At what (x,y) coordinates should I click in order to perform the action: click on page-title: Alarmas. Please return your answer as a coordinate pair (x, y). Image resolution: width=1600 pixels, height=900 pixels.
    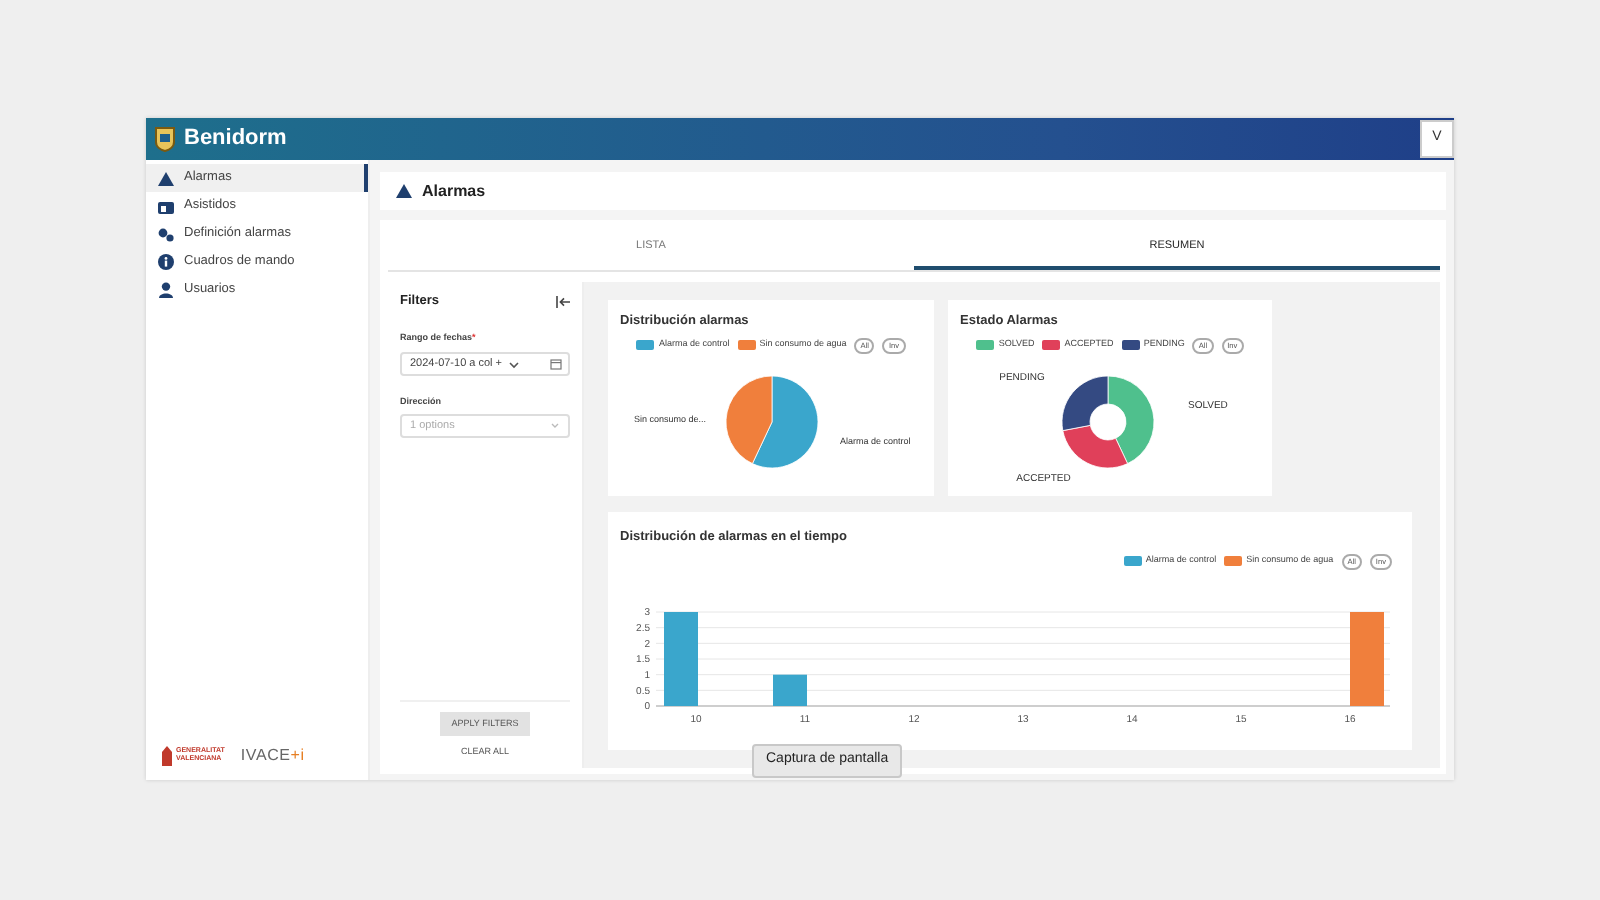
    Looking at the image, I should click on (454, 191).